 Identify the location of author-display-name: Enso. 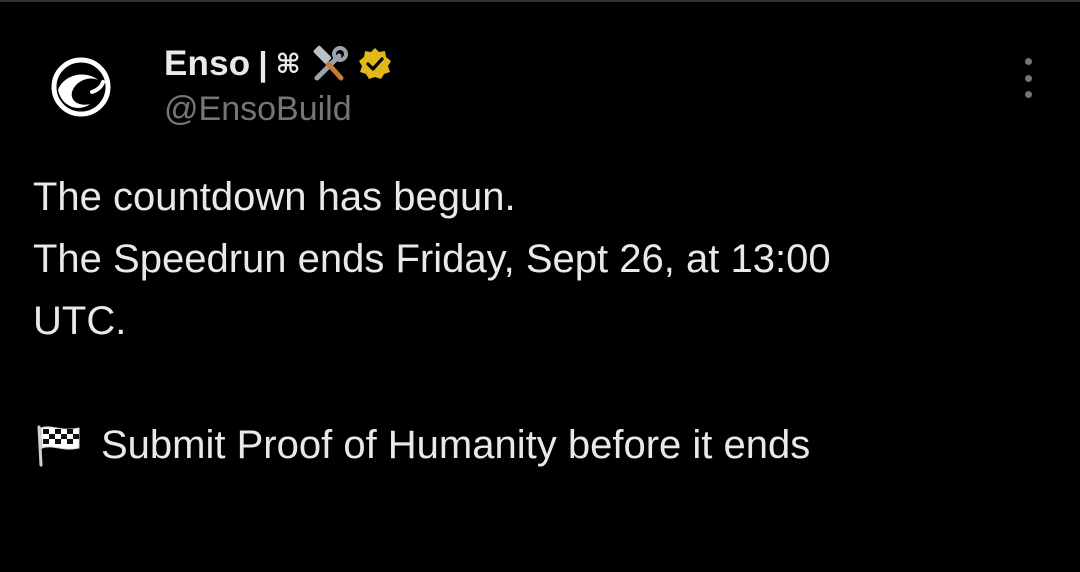
(207, 64).